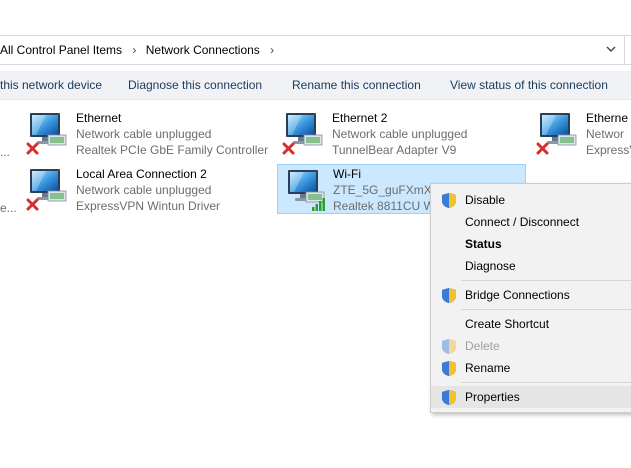 The width and height of the screenshot is (631, 468). What do you see at coordinates (141, 174) in the screenshot?
I see `connection-name: Local Area Connection 2` at bounding box center [141, 174].